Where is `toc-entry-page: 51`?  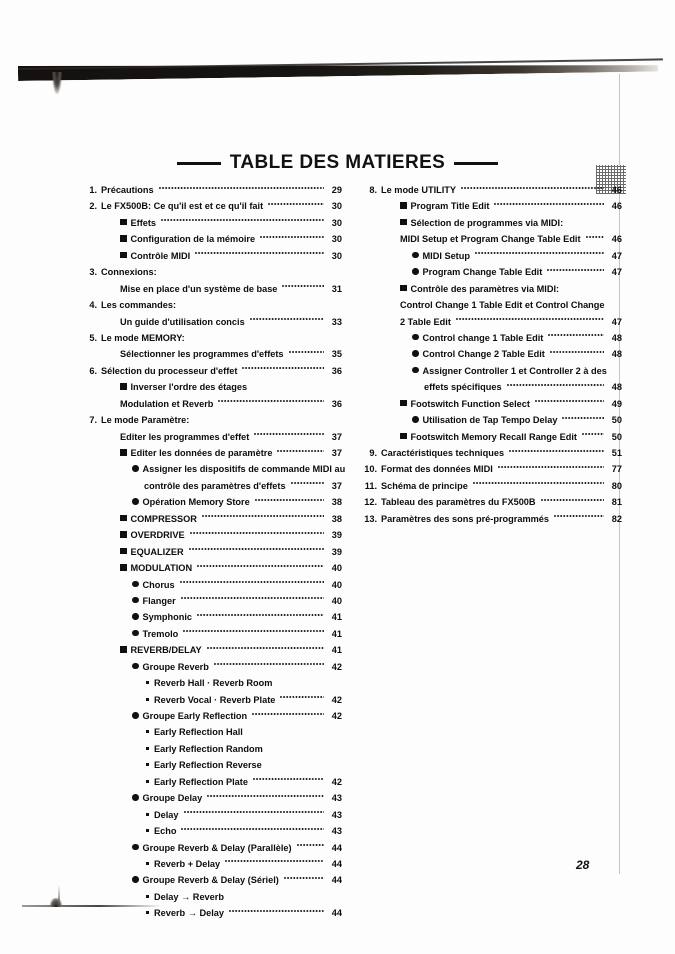 toc-entry-page: 51 is located at coordinates (616, 453).